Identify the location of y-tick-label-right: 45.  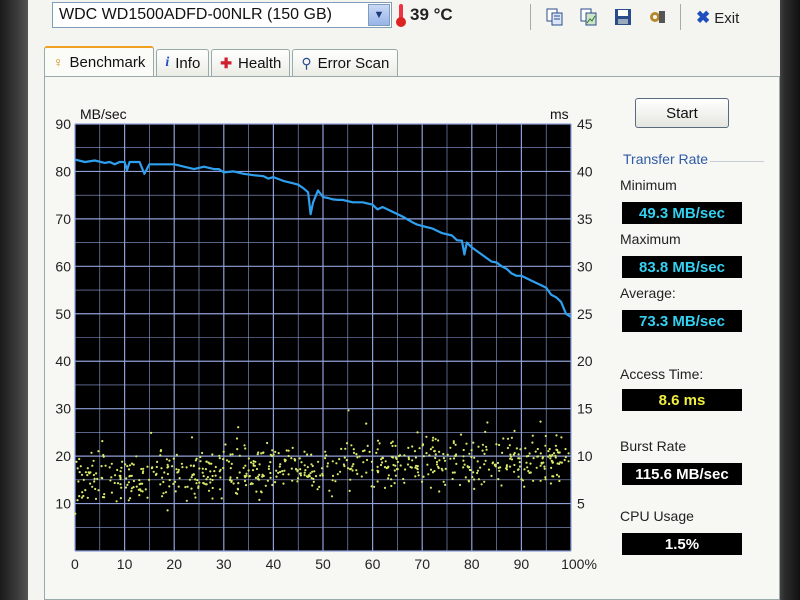
(585, 124).